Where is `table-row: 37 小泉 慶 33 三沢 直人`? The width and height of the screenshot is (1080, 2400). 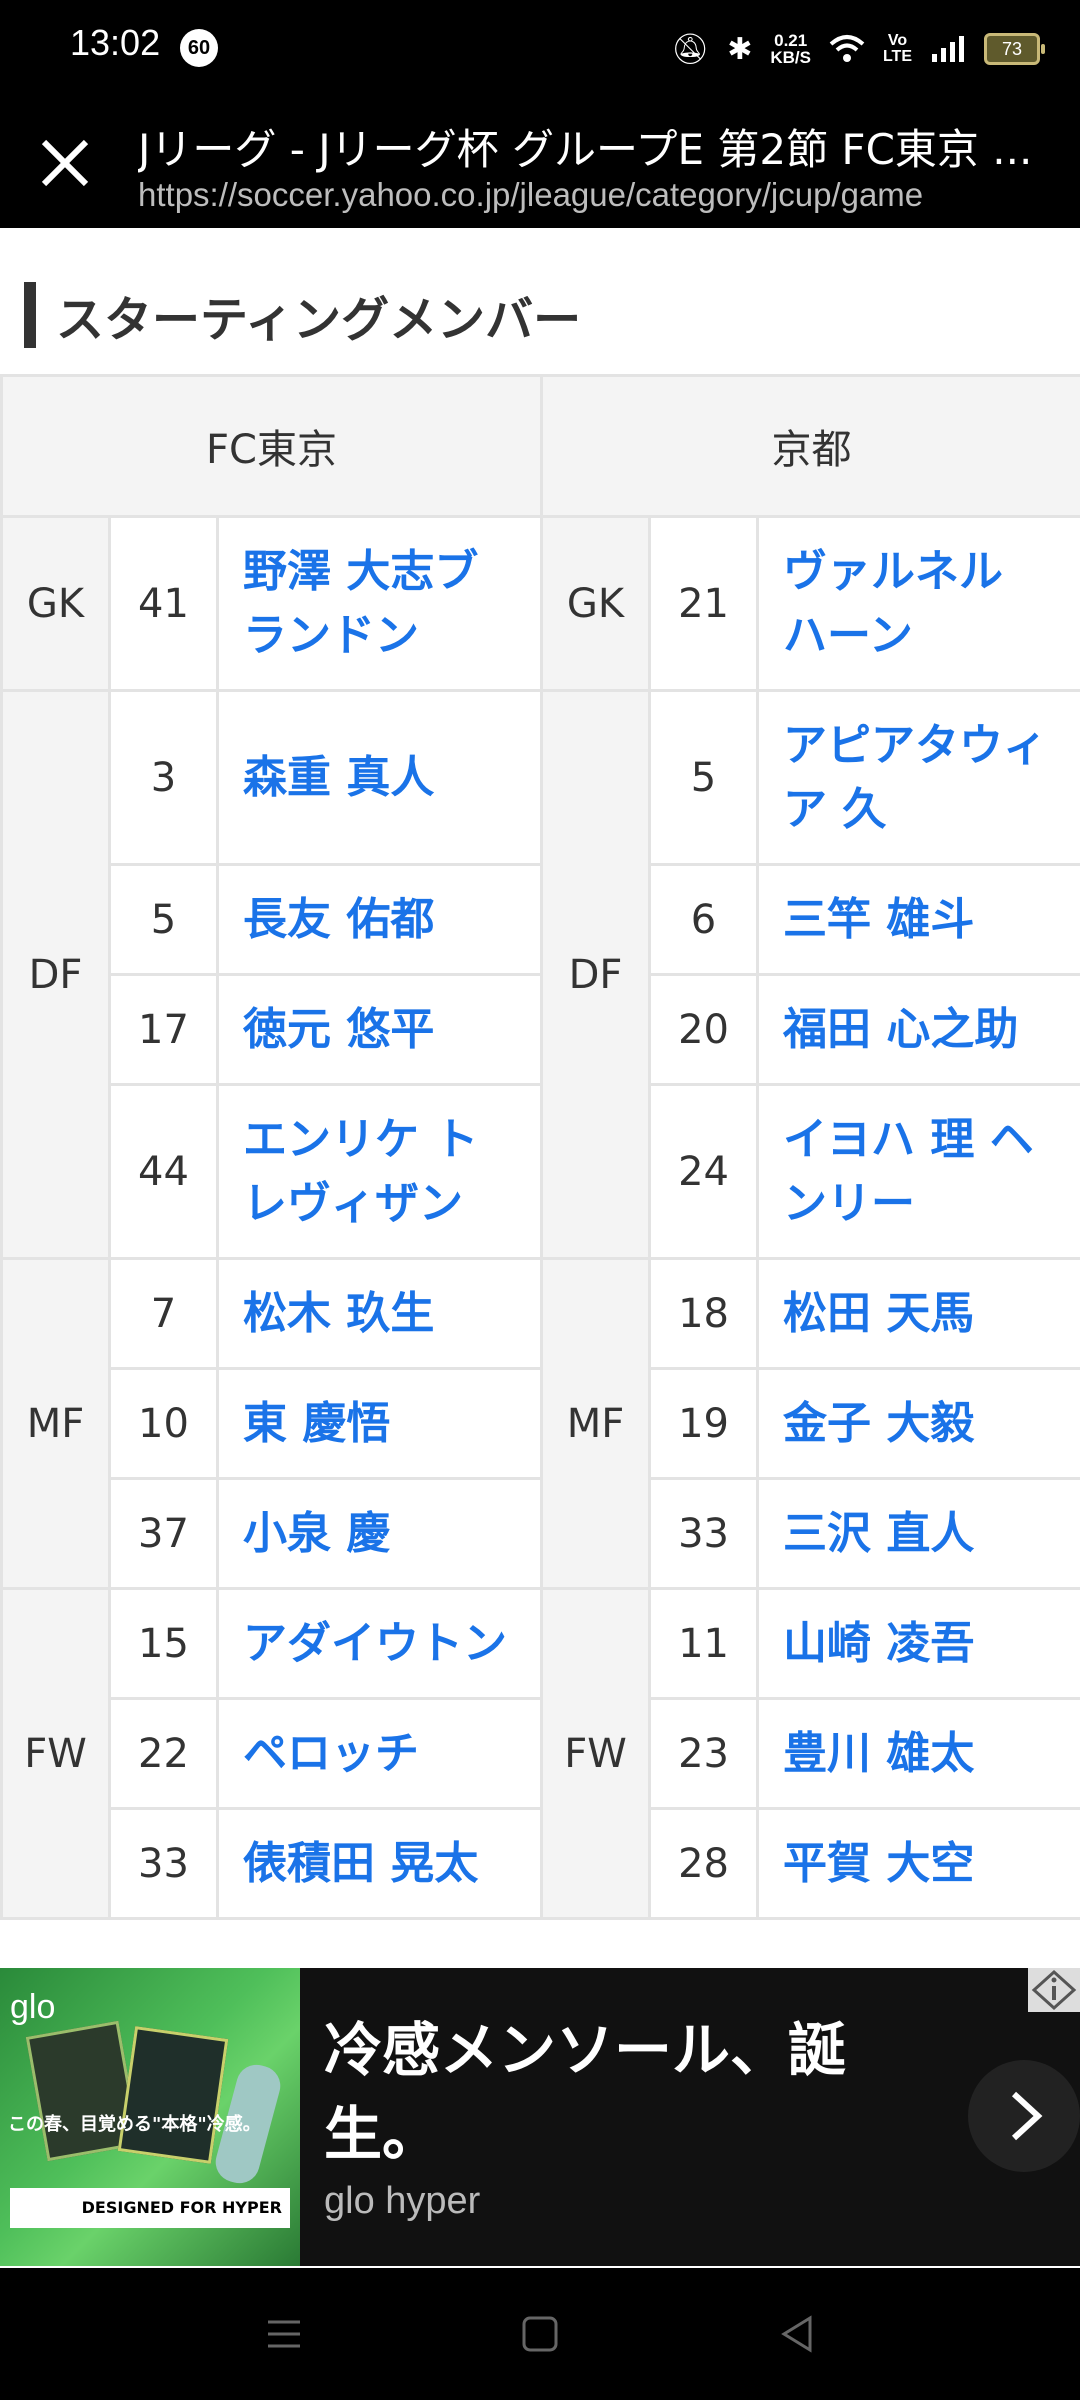 table-row: 37 小泉 慶 33 三沢 直人 is located at coordinates (541, 1533).